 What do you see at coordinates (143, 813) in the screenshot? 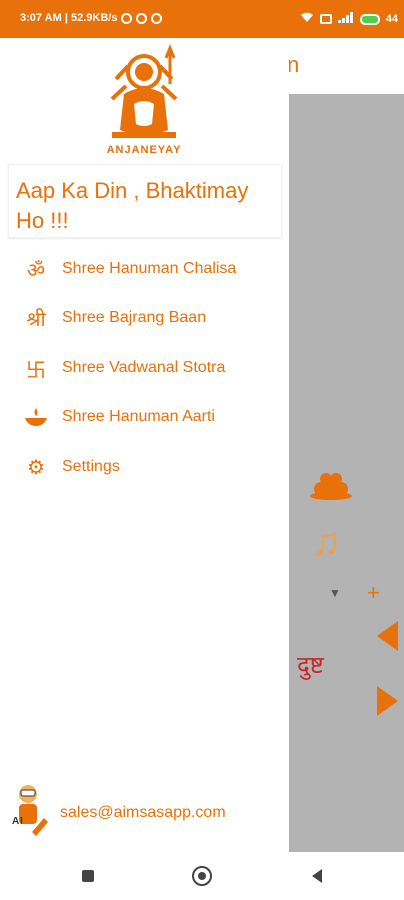
I see `contact-email-link: sales@aimsasapp.com` at bounding box center [143, 813].